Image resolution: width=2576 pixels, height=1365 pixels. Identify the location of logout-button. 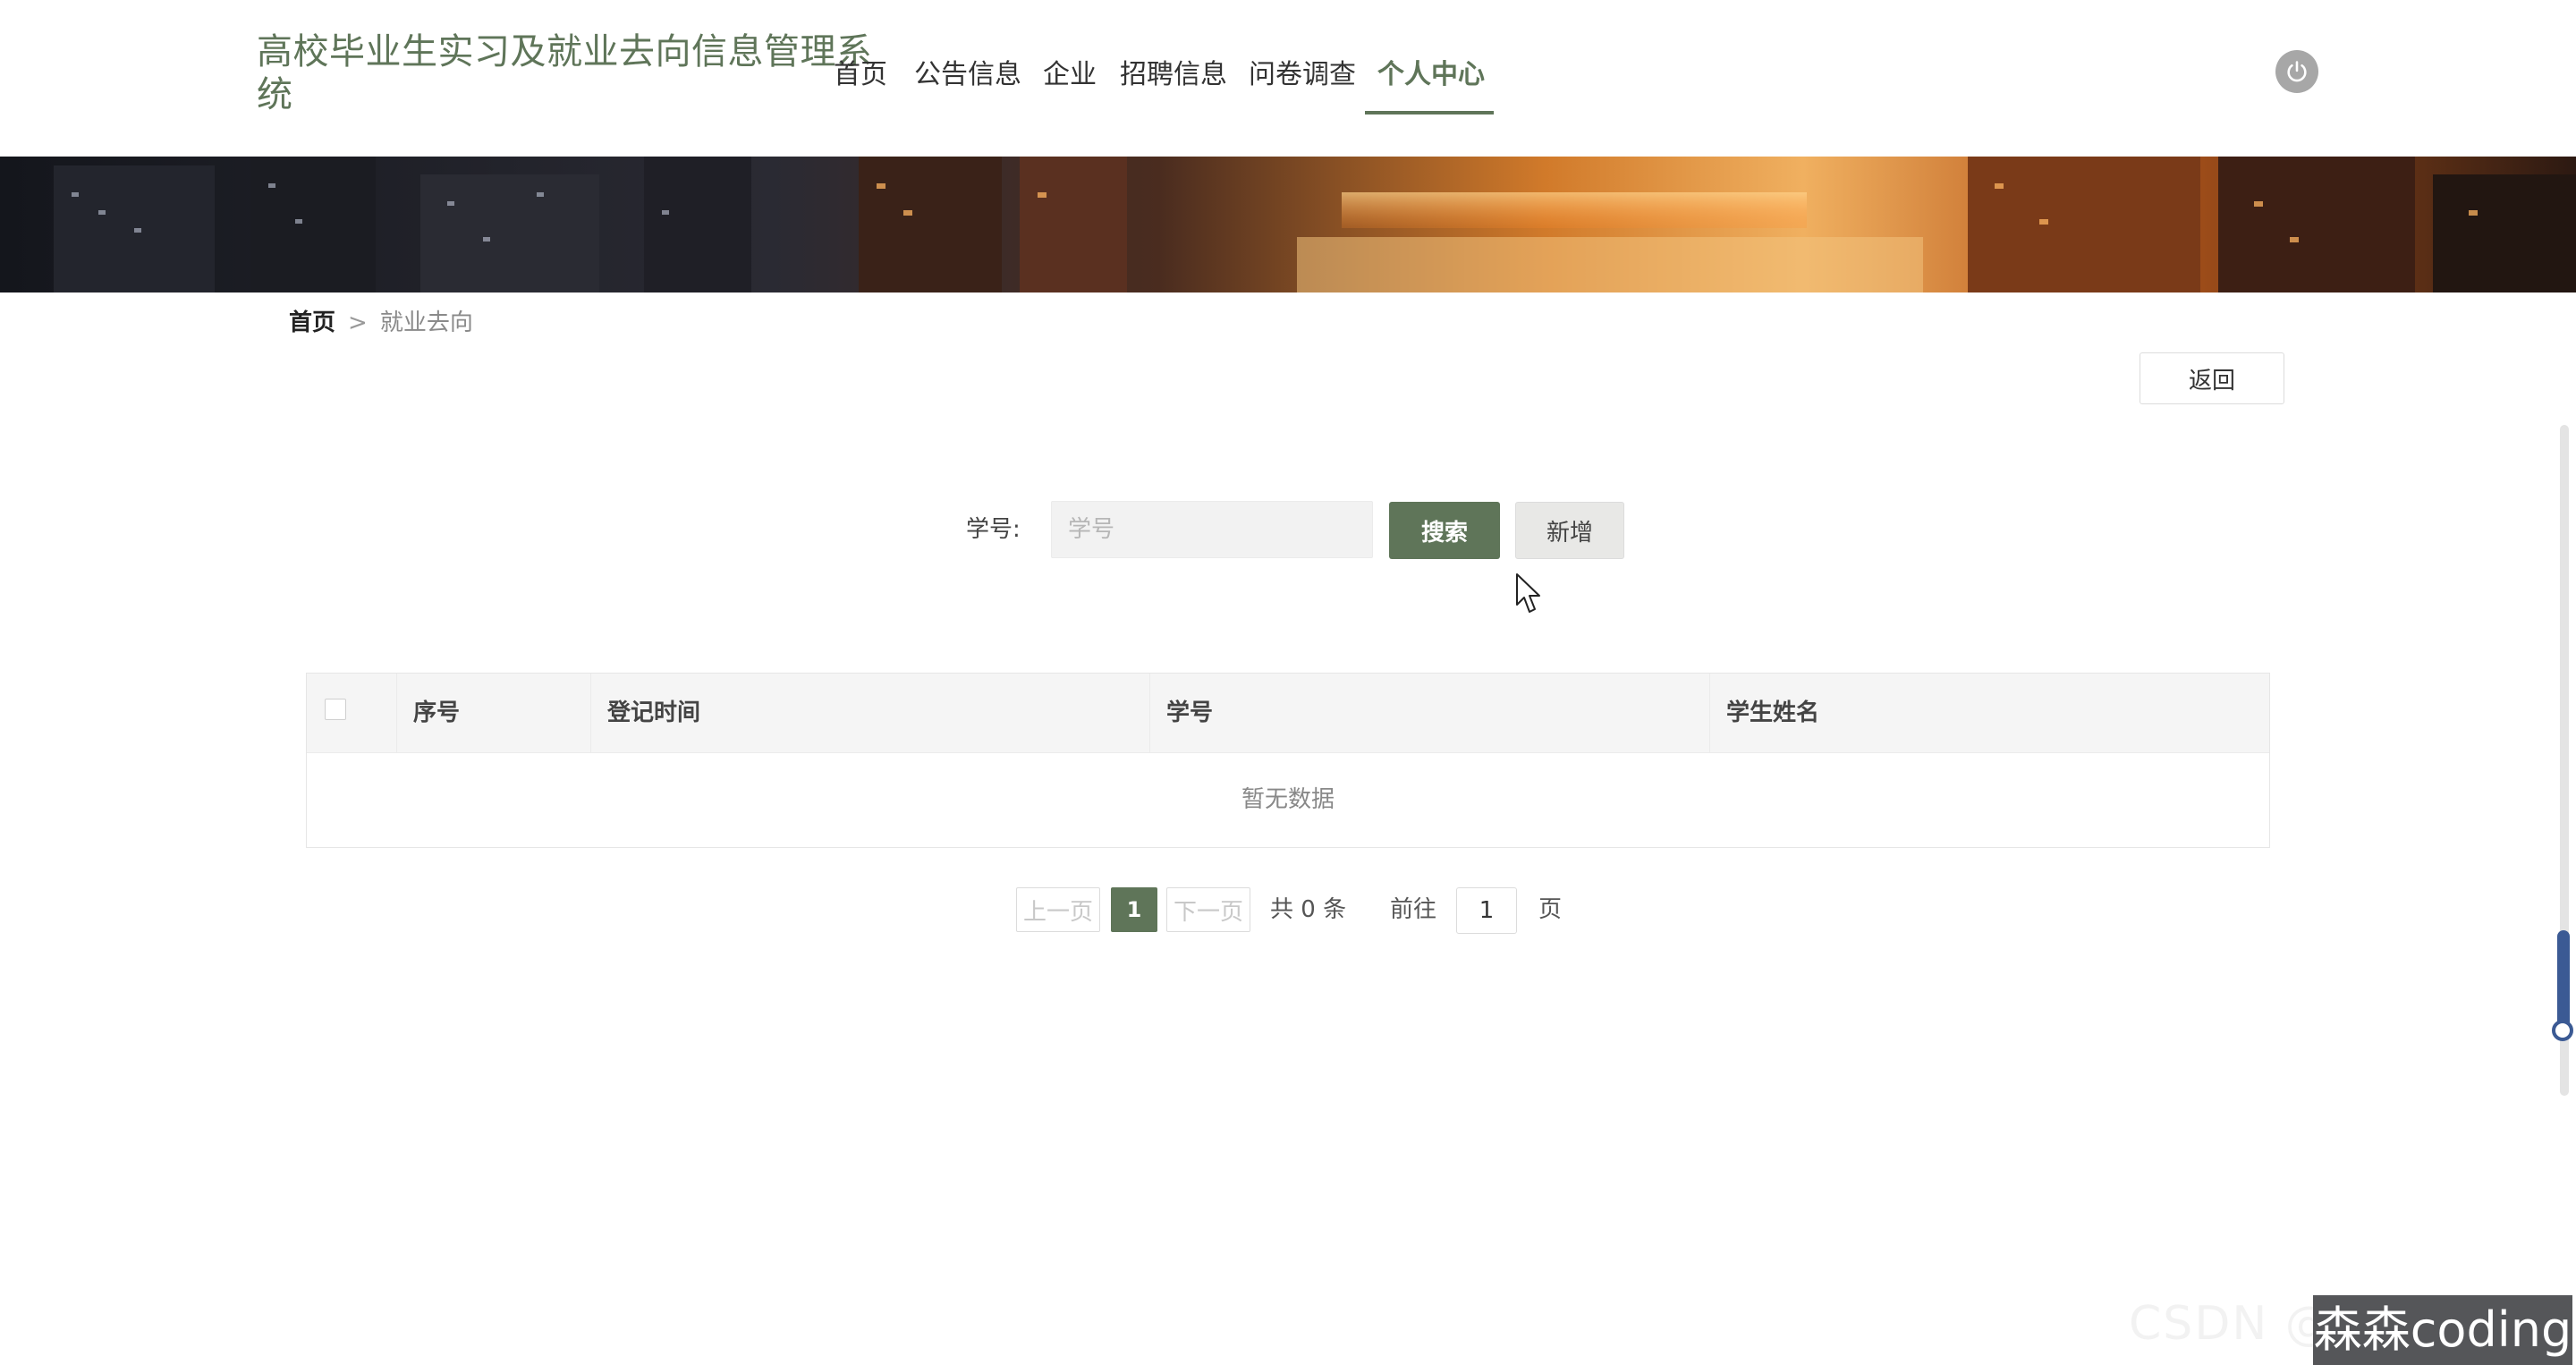
(2296, 71).